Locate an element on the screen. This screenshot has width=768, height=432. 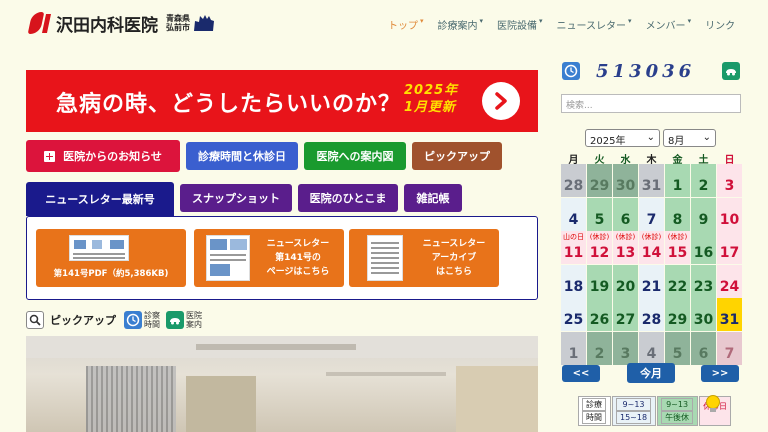
calendar-day: 25 is located at coordinates (573, 314).